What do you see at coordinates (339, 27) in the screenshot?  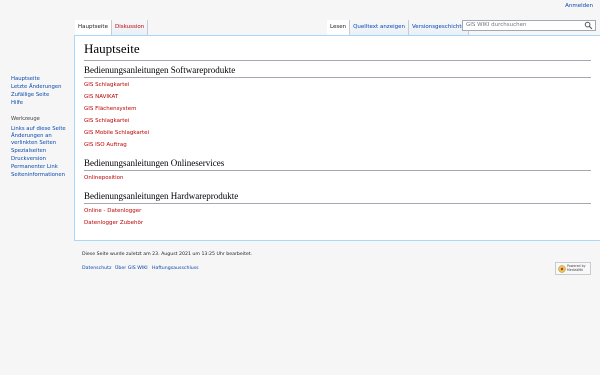 I see `tab-lesen: Lesen` at bounding box center [339, 27].